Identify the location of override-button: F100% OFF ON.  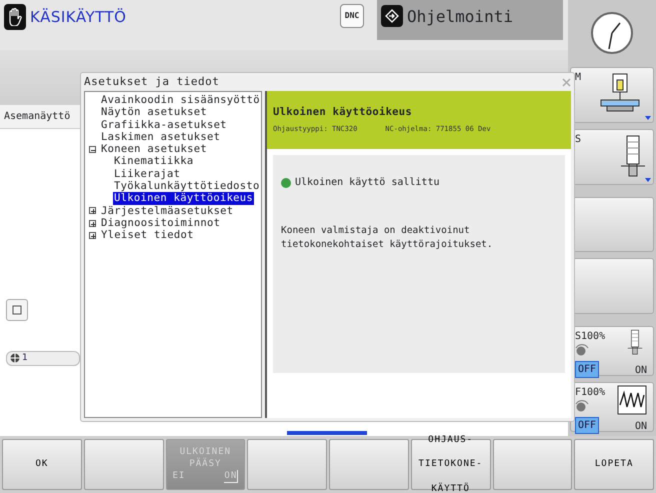
(612, 407).